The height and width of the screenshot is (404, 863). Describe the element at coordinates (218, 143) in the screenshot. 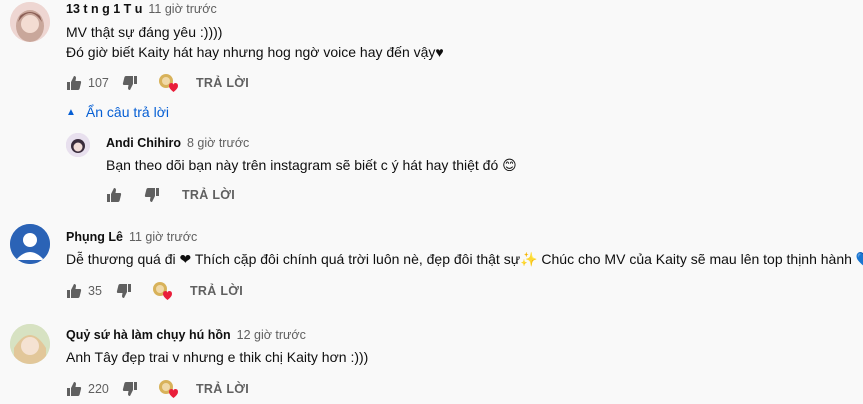

I see `comment-time: 8 giờ trước` at that location.